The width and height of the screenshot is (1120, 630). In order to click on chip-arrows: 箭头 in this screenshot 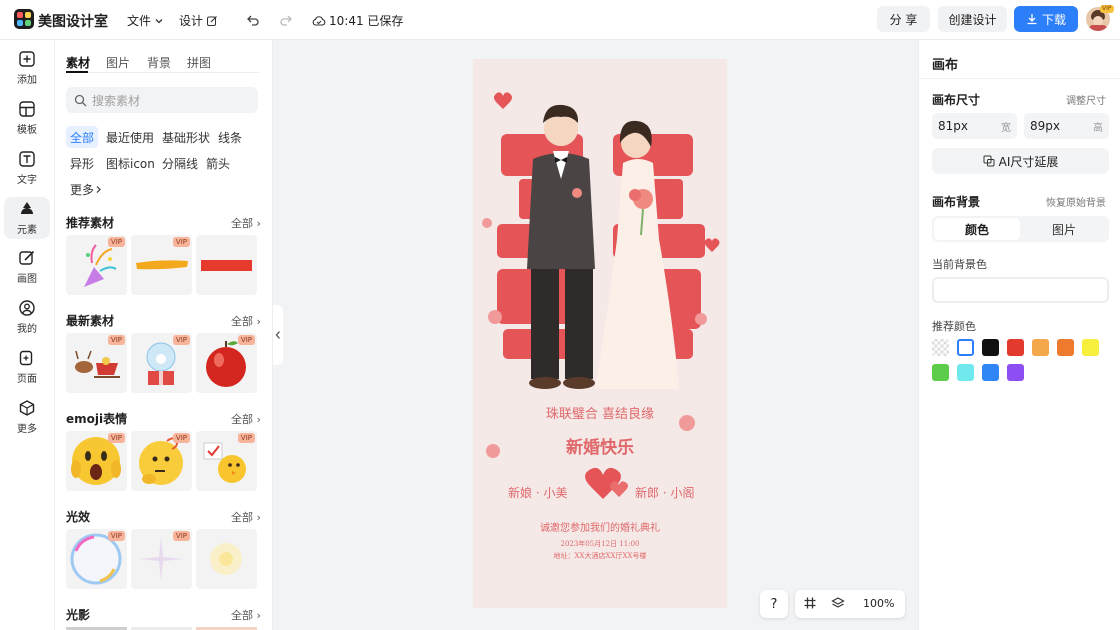, I will do `click(218, 163)`.